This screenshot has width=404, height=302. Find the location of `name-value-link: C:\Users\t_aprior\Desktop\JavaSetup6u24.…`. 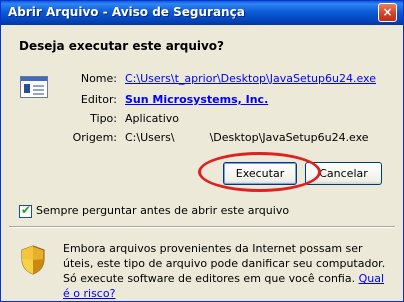

name-value-link: C:\Users\t_aprior\Desktop\JavaSetup6u24.… is located at coordinates (250, 78).